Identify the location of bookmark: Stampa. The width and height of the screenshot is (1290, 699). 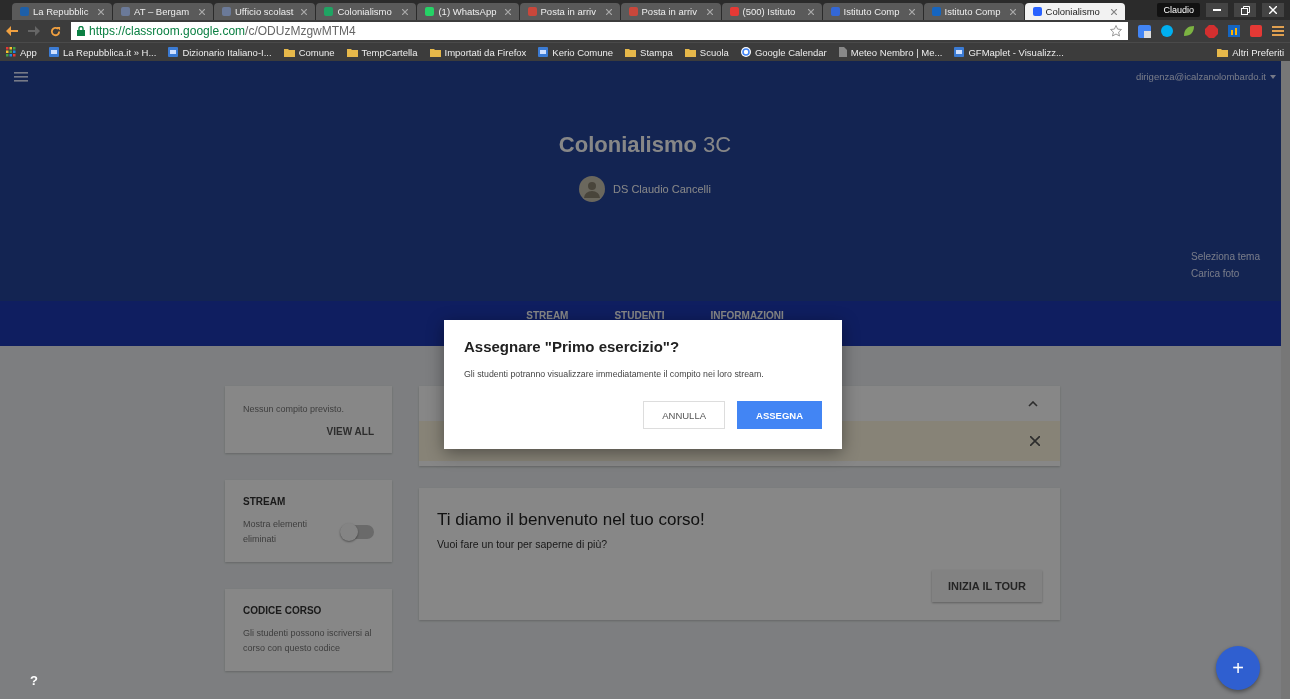
(649, 52).